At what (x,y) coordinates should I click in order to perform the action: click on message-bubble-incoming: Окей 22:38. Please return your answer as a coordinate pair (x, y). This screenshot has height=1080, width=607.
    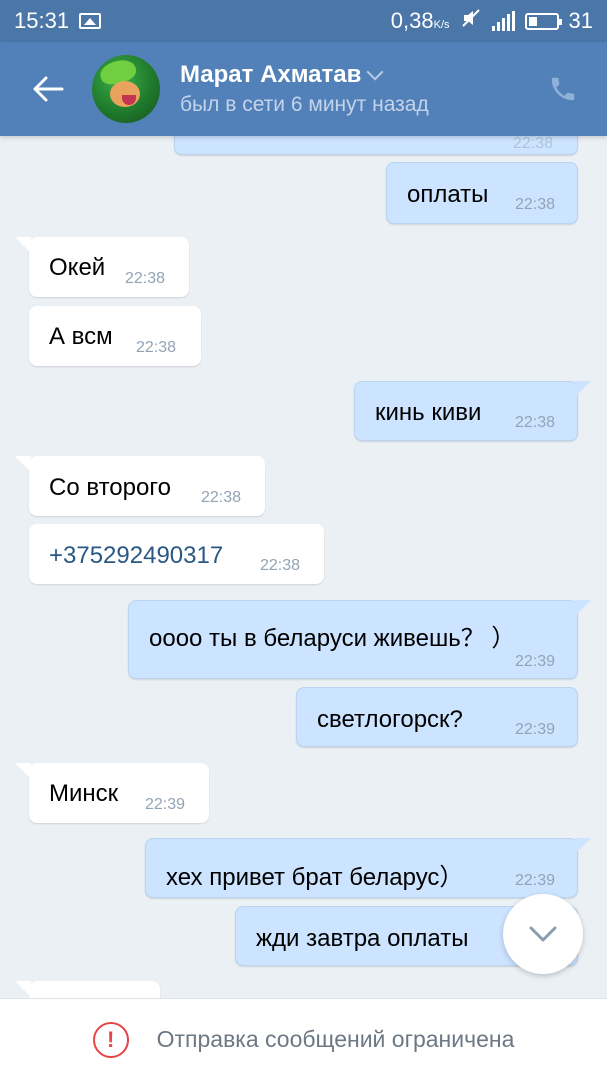
    Looking at the image, I should click on (102, 267).